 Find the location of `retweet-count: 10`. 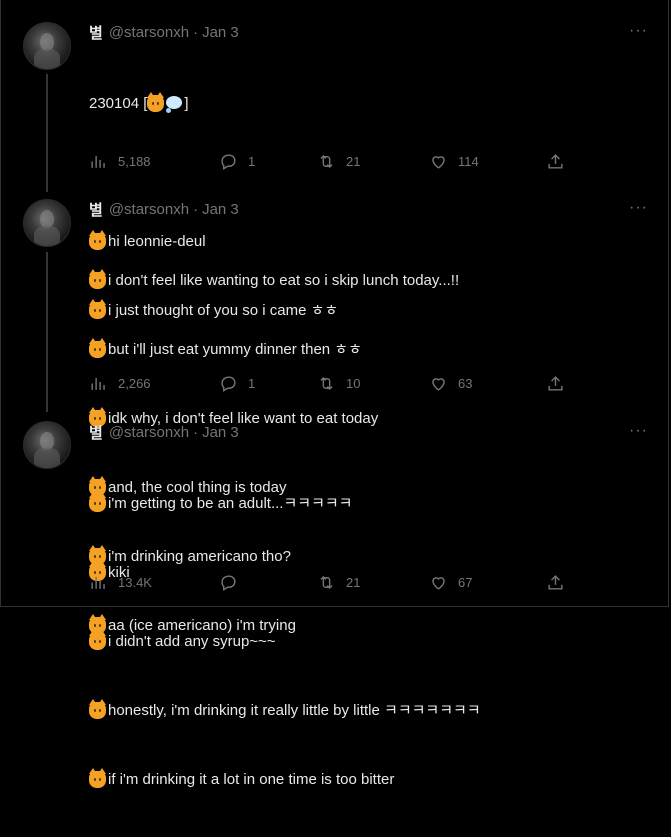

retweet-count: 10 is located at coordinates (353, 383).